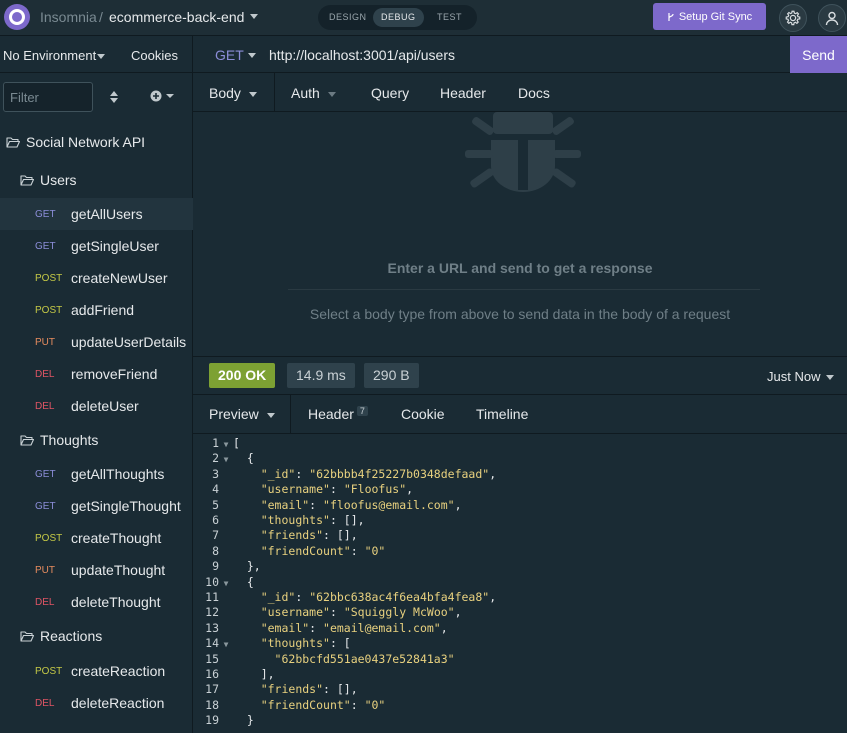  Describe the element at coordinates (449, 17) in the screenshot. I see `mode-test: TEST` at that location.